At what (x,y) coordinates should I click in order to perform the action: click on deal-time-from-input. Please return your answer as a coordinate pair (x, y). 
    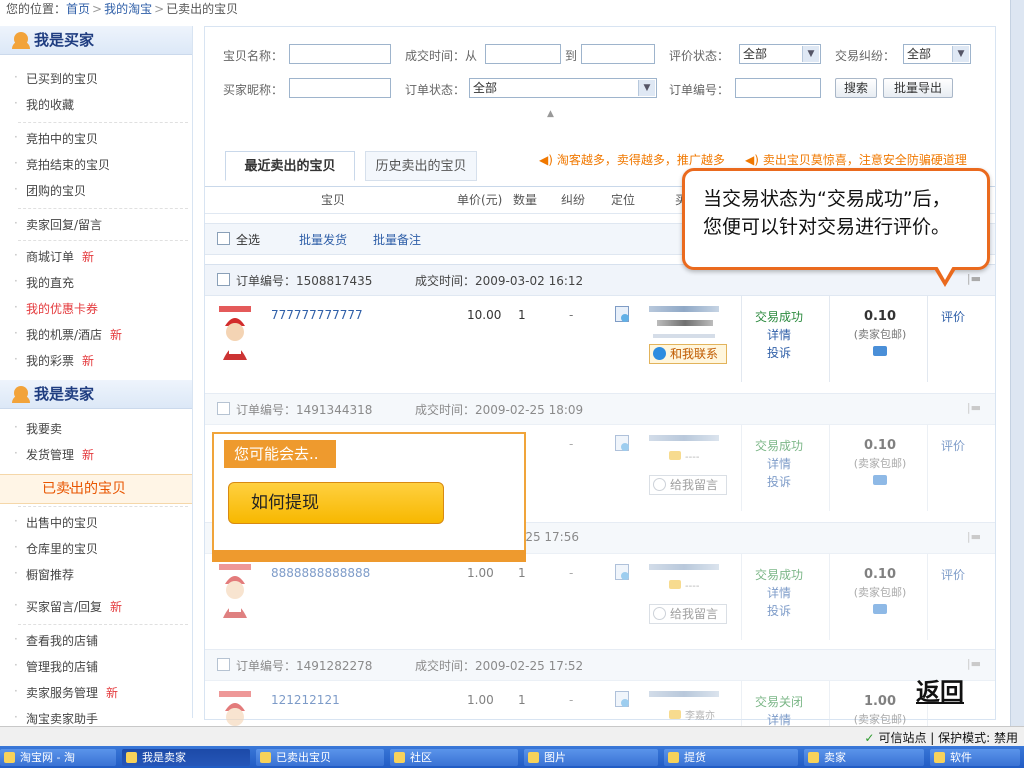
    Looking at the image, I should click on (523, 54).